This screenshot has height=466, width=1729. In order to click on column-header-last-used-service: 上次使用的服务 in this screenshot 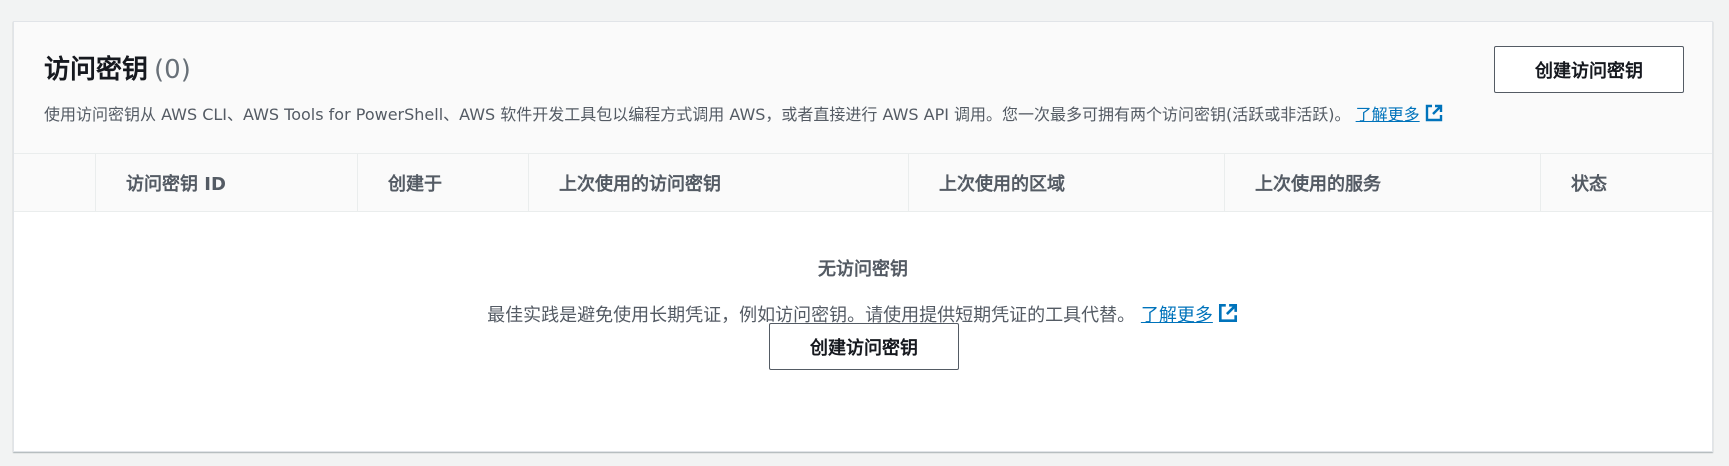, I will do `click(1382, 182)`.